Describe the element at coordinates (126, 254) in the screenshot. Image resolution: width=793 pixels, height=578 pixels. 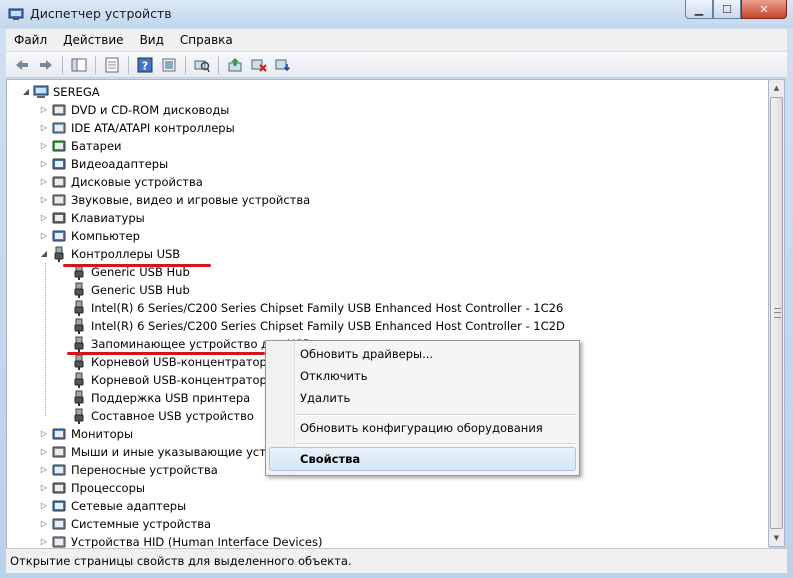
I see `tree-category-label: Контроллеры USB` at that location.